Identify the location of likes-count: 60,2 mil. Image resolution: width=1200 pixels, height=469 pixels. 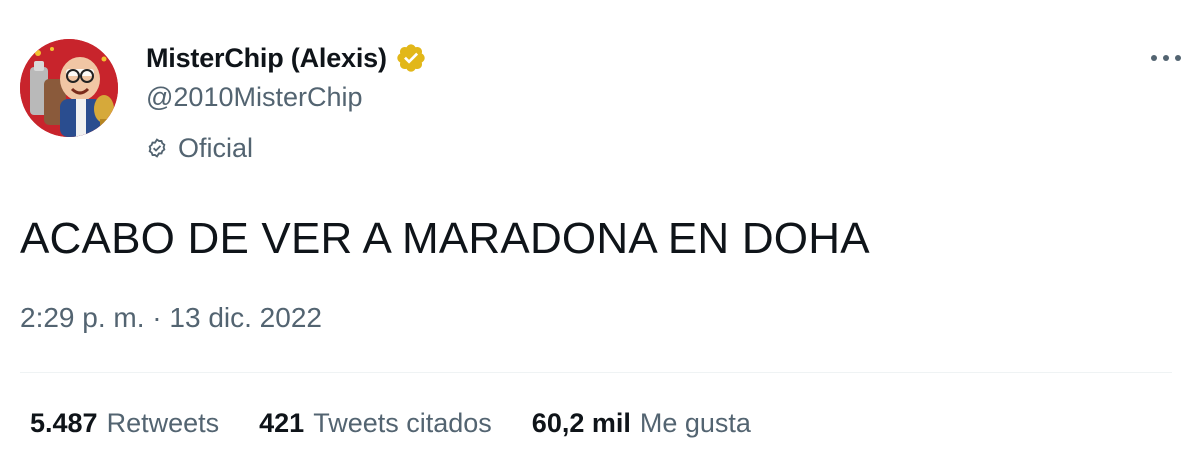
(581, 423).